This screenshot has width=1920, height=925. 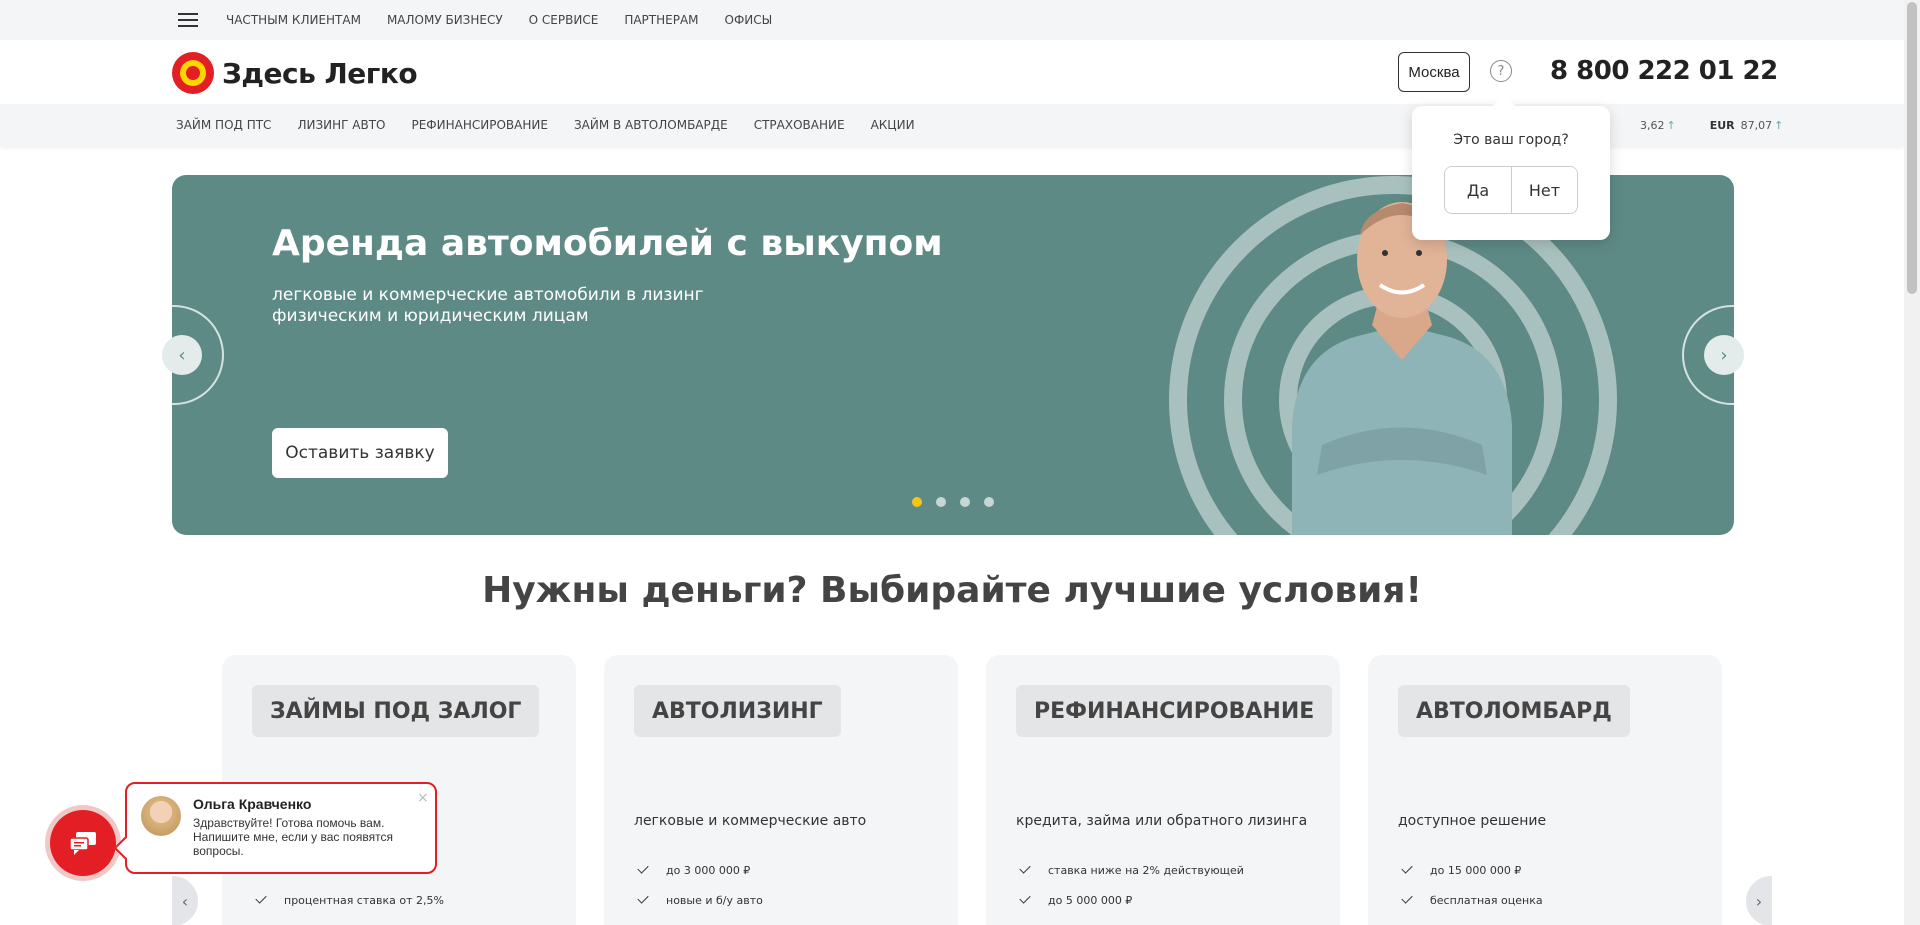 I want to click on city-confirm-popup: Это ваш город? Да Нет, so click(x=1511, y=173).